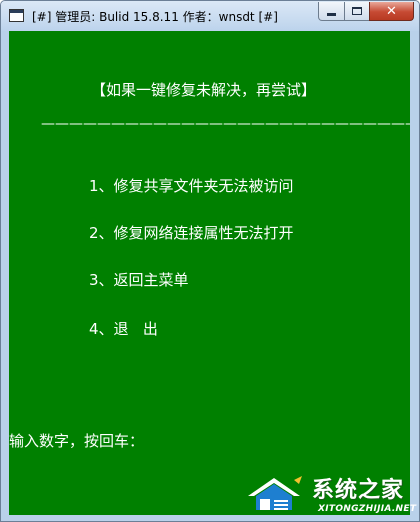 The height and width of the screenshot is (522, 420). I want to click on close-button: ✕, so click(391, 11).